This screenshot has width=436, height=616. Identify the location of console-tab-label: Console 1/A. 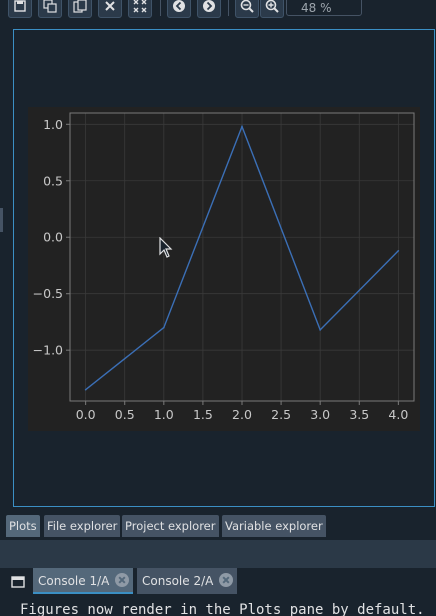
(74, 581).